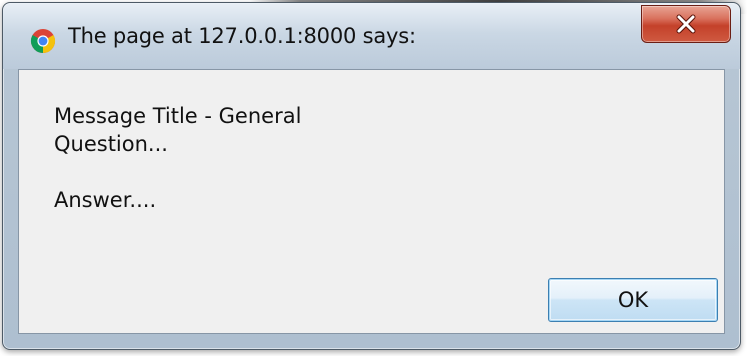  What do you see at coordinates (633, 300) in the screenshot?
I see `ok-button: OK` at bounding box center [633, 300].